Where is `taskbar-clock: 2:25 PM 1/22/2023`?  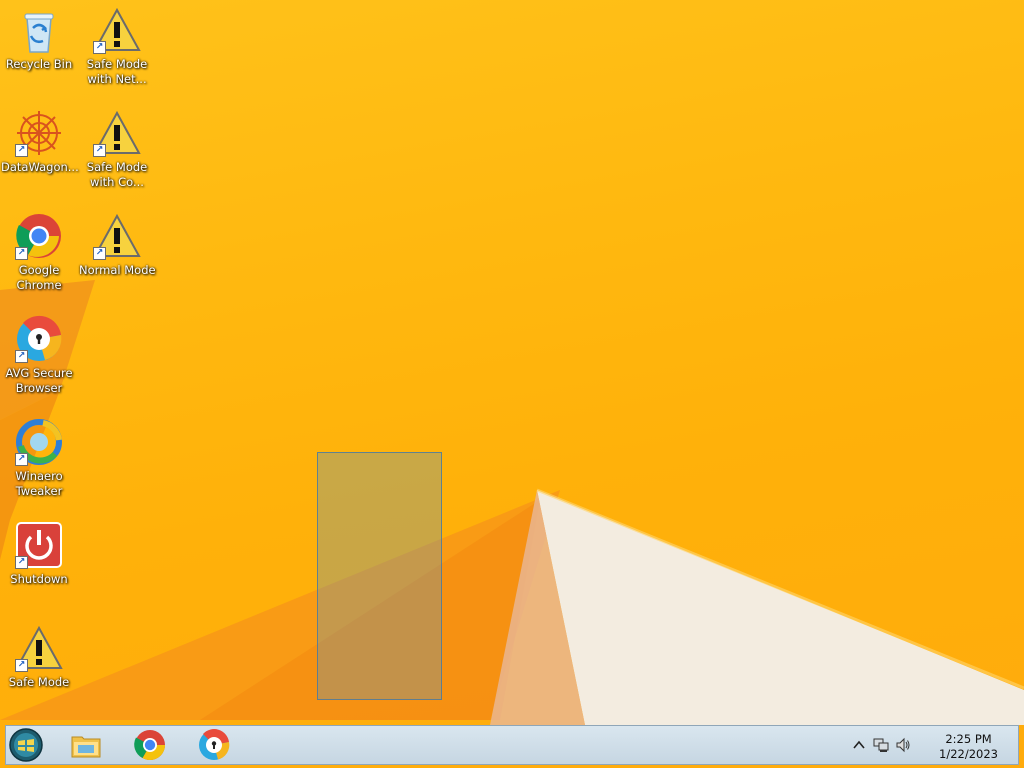
taskbar-clock: 2:25 PM 1/22/2023 is located at coordinates (968, 747).